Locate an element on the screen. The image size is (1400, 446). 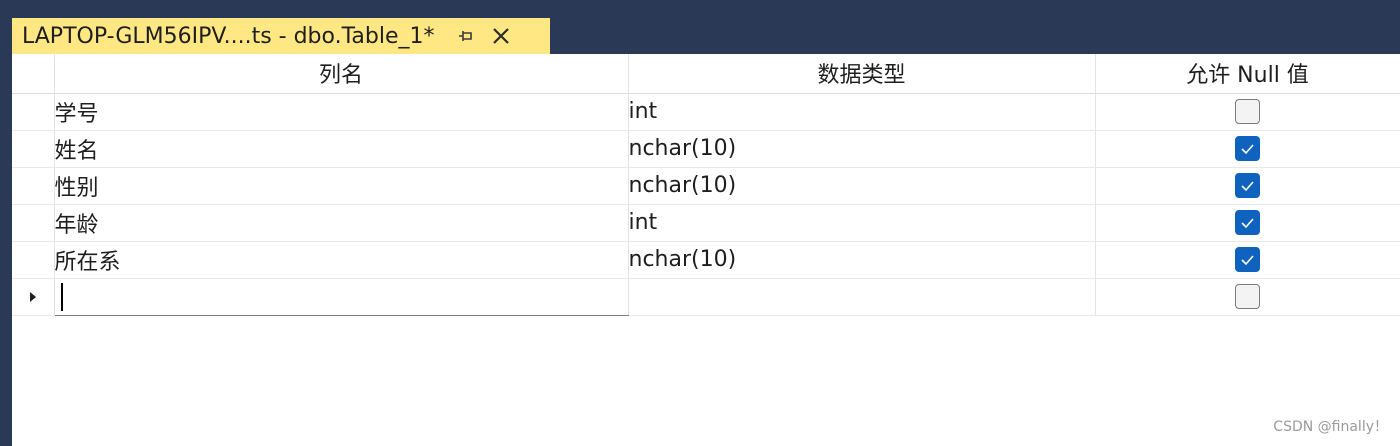
column-name-cell: 所在系 is located at coordinates (341, 260).